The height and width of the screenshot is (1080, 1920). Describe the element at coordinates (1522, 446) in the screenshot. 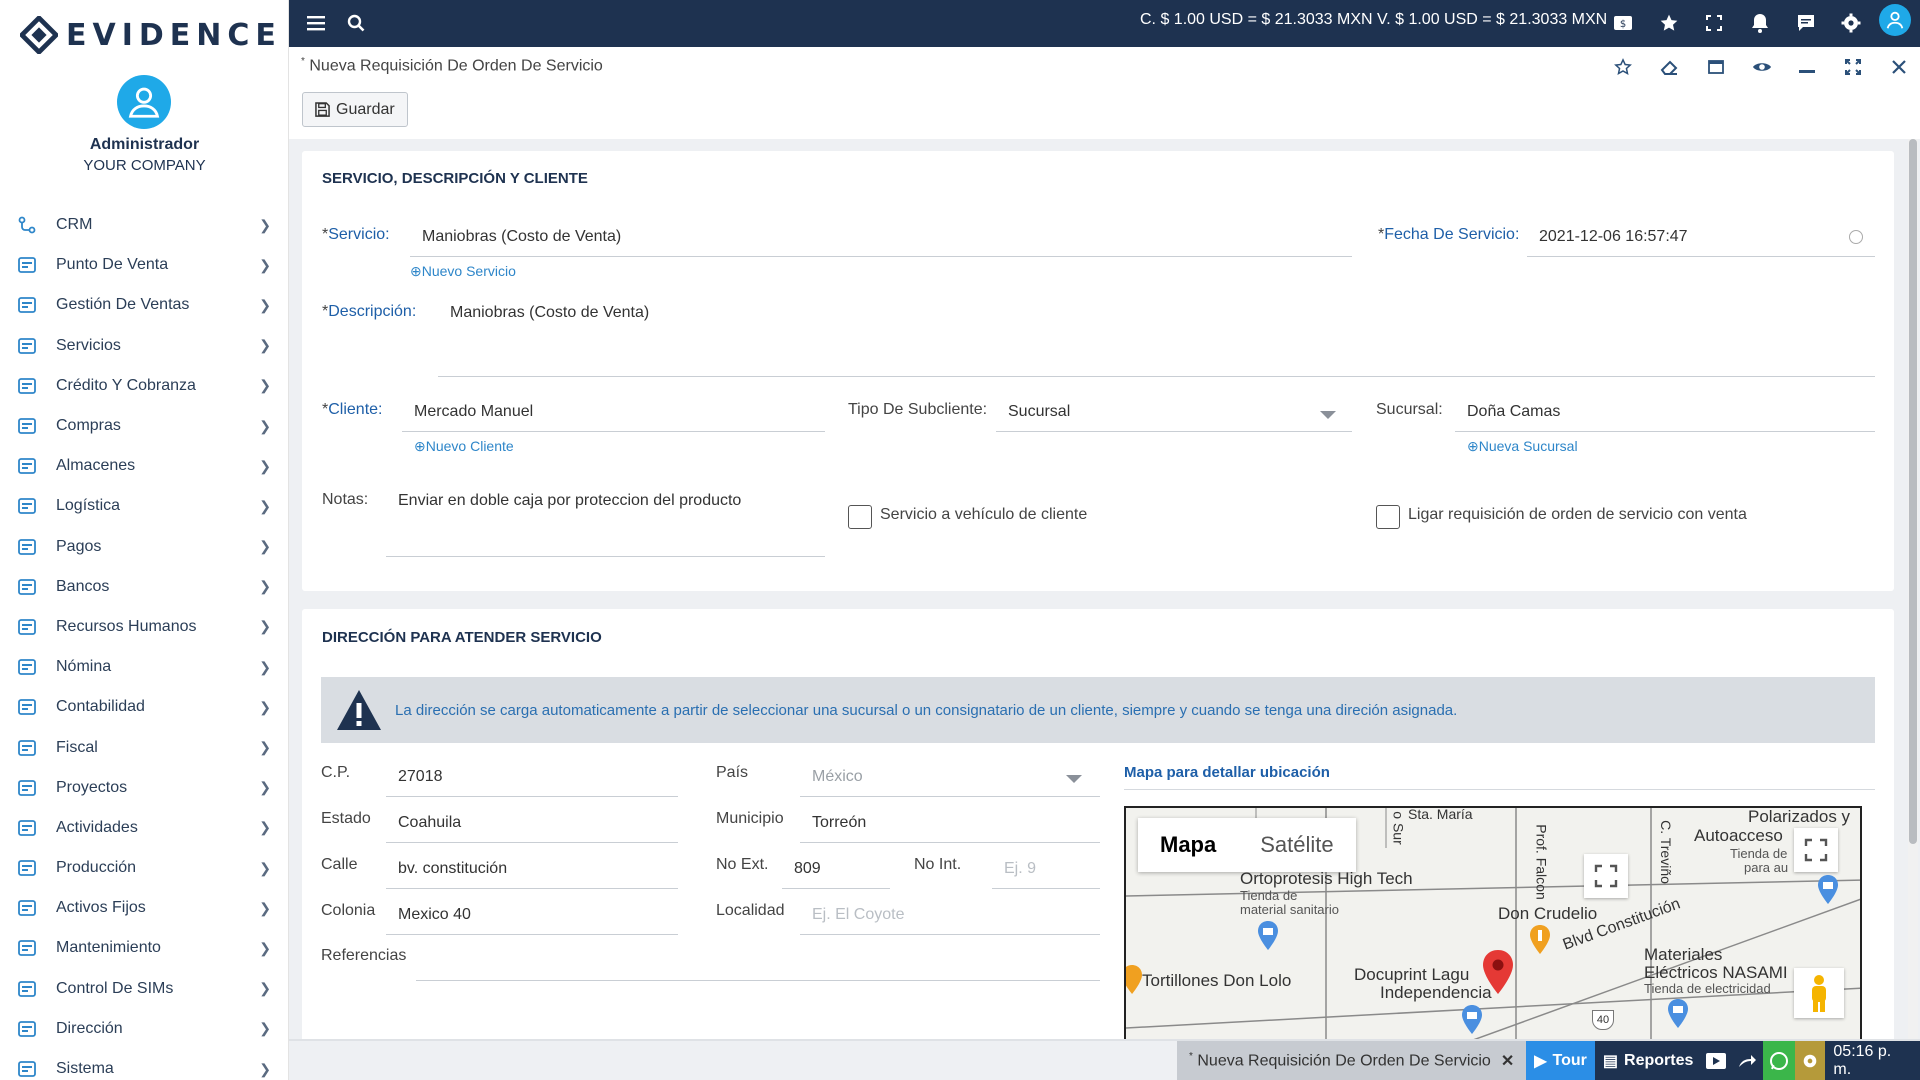

I see `nueva-sucursal-link: ⊕Nueva Sucursal` at that location.